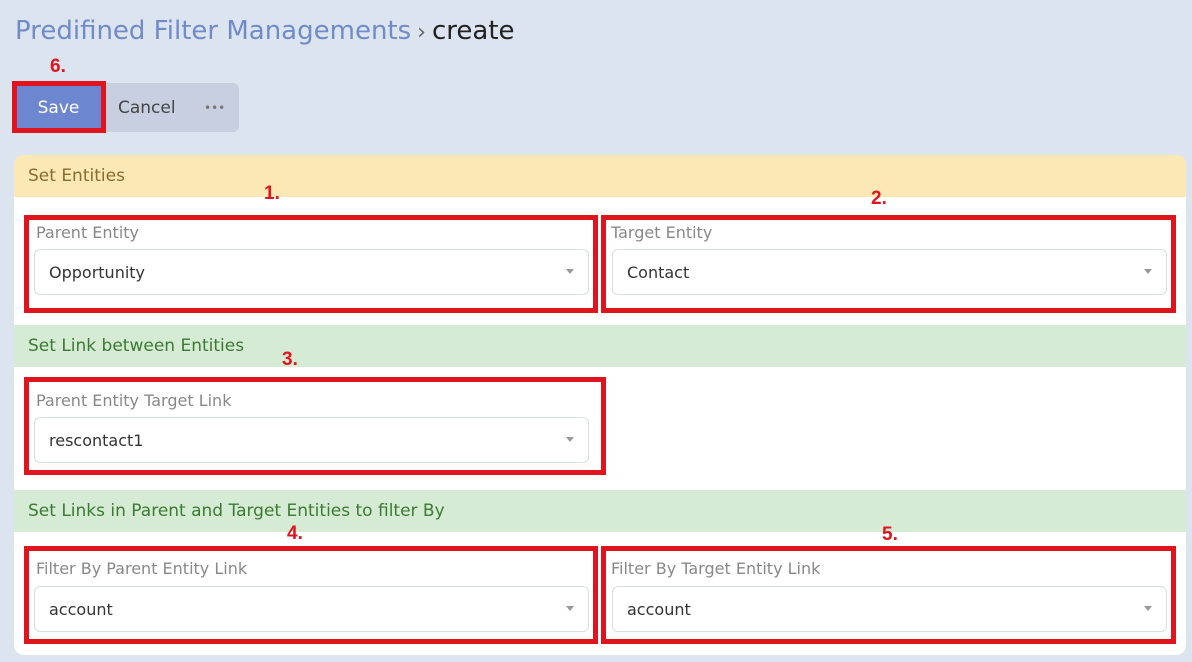  What do you see at coordinates (290, 359) in the screenshot?
I see `annotation-3: 3.` at bounding box center [290, 359].